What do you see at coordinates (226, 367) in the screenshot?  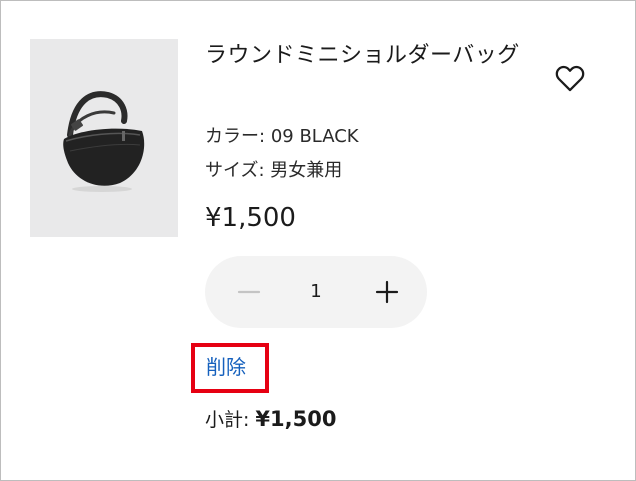 I see `delete-link: 削除` at bounding box center [226, 367].